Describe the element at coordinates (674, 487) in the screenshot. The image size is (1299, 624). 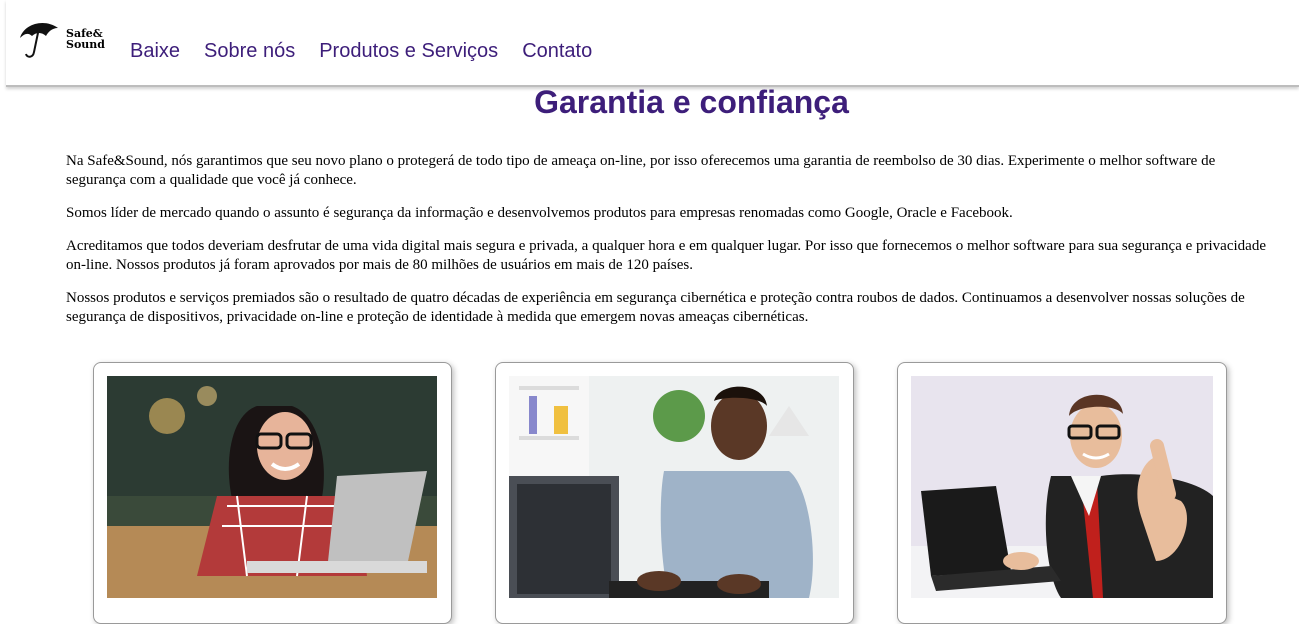
I see `card-2-photo` at that location.